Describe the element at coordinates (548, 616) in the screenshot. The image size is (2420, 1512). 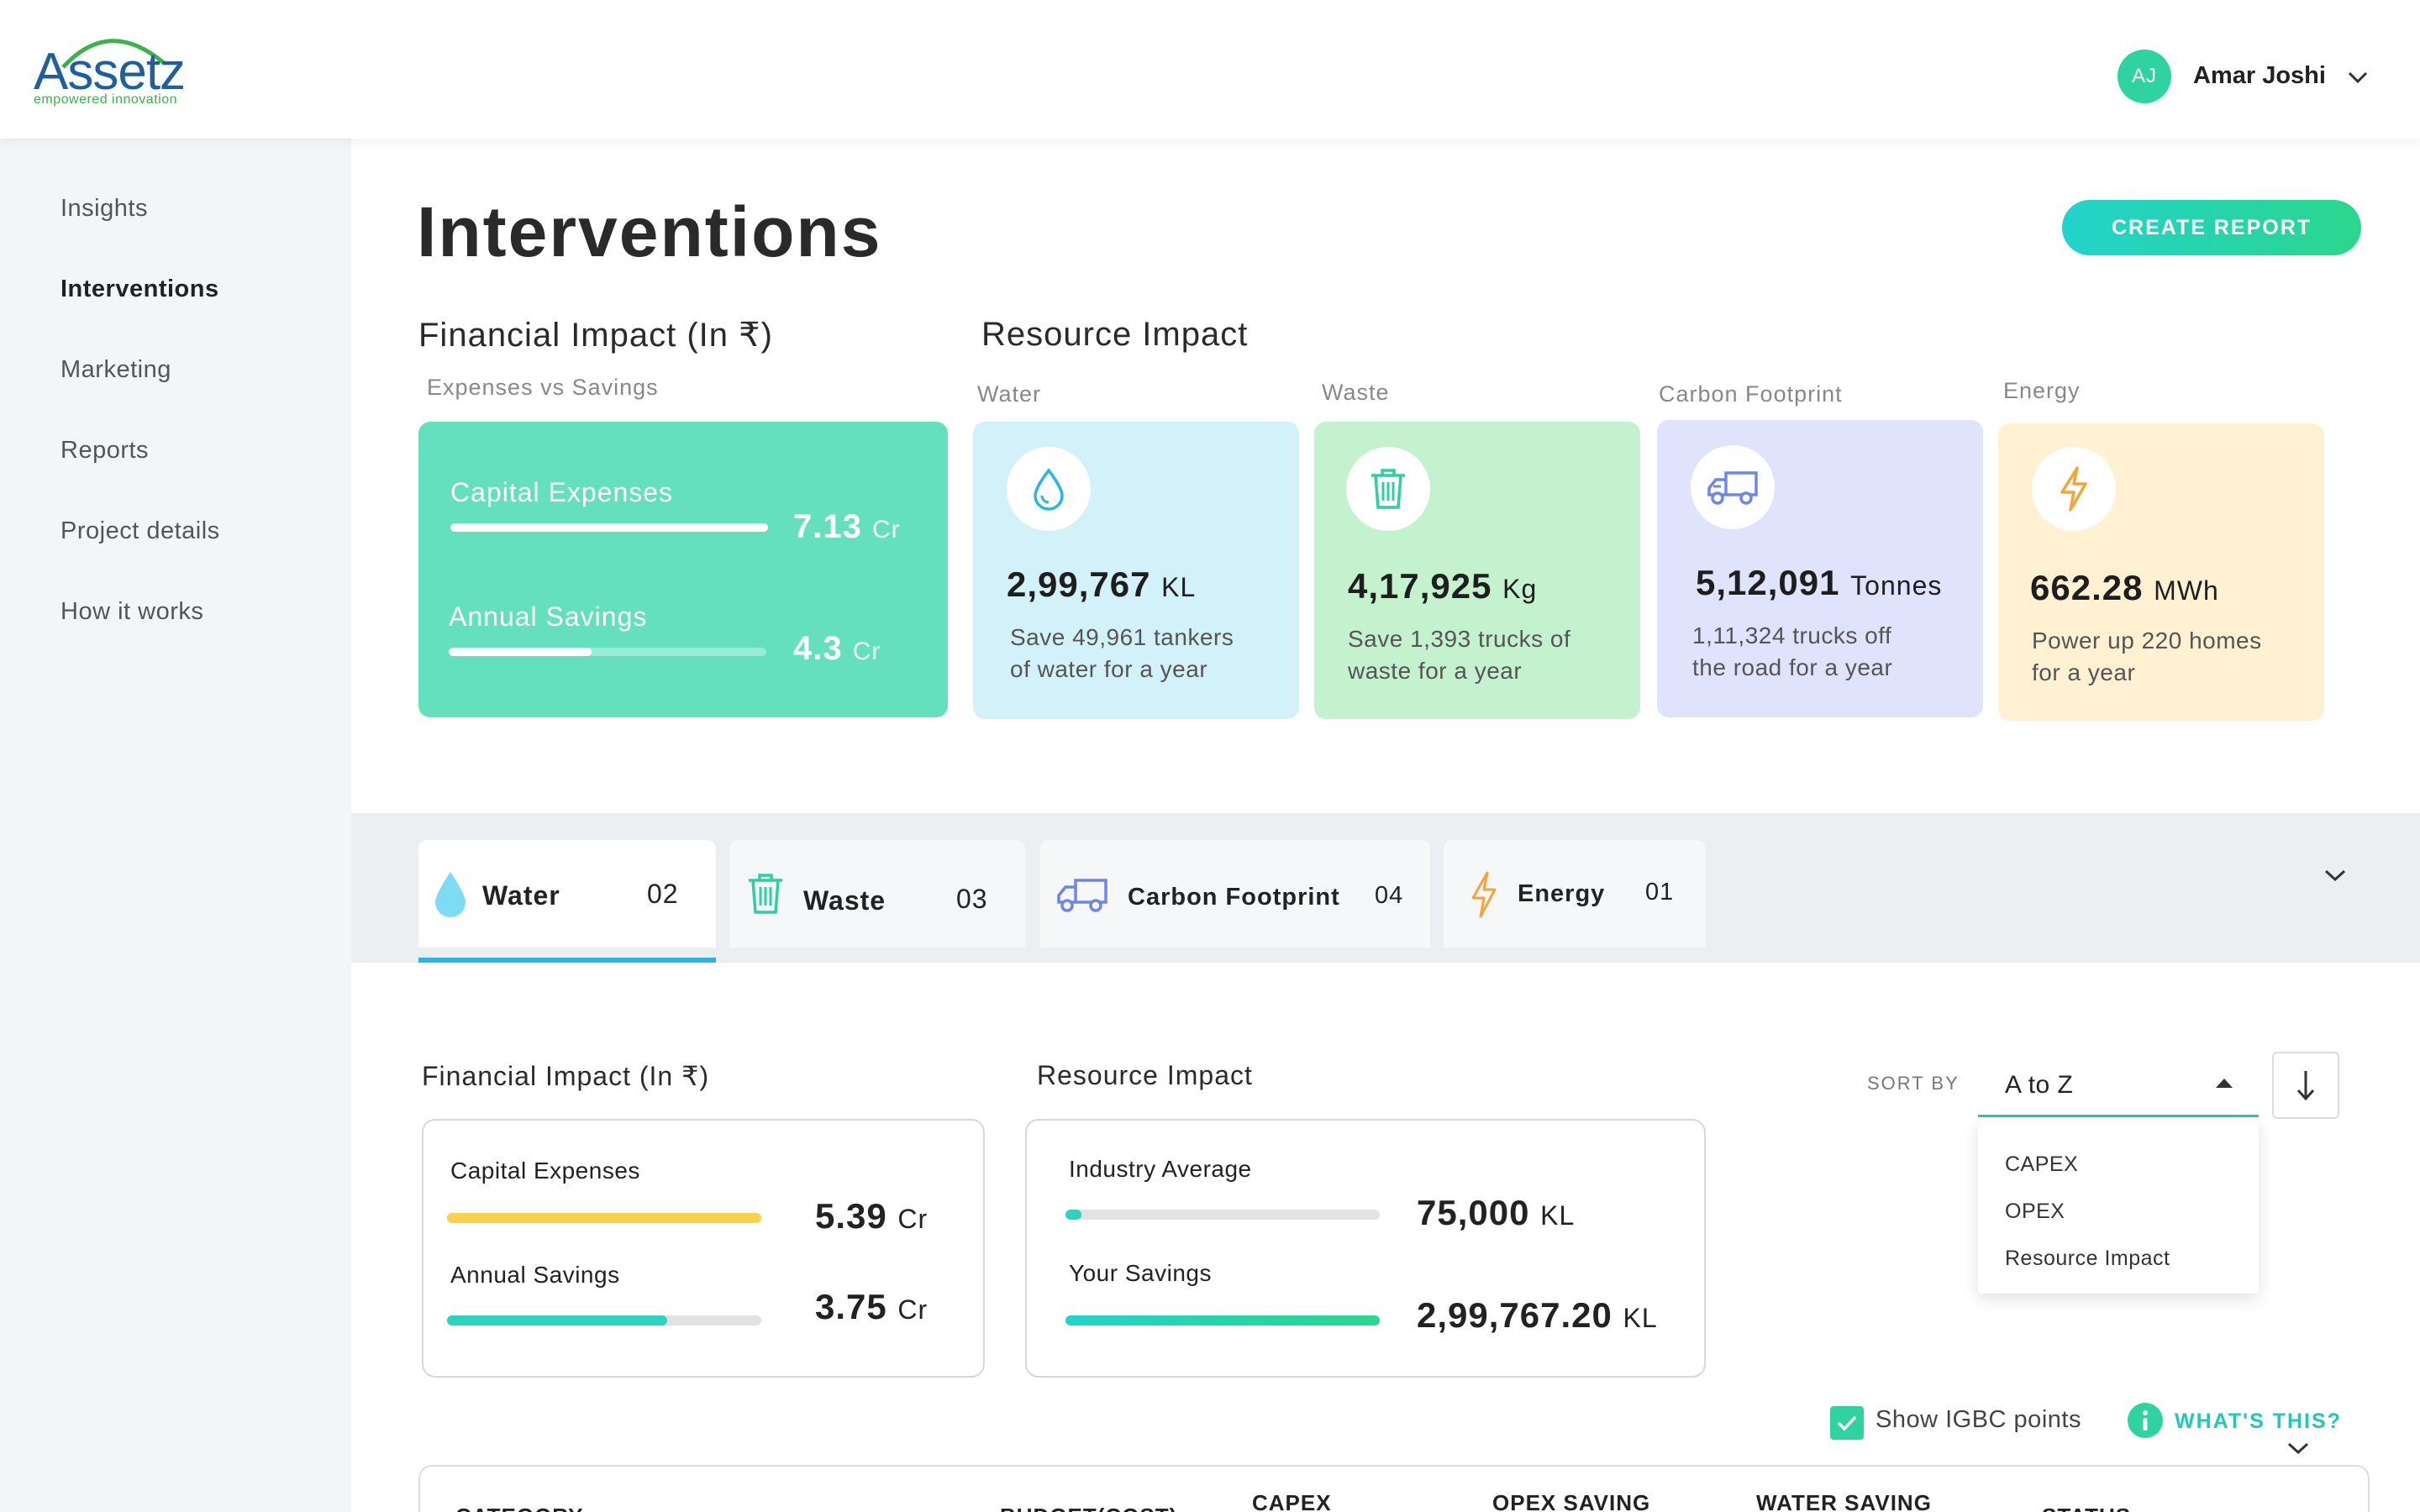
I see `savings-label: Annual Savings` at that location.